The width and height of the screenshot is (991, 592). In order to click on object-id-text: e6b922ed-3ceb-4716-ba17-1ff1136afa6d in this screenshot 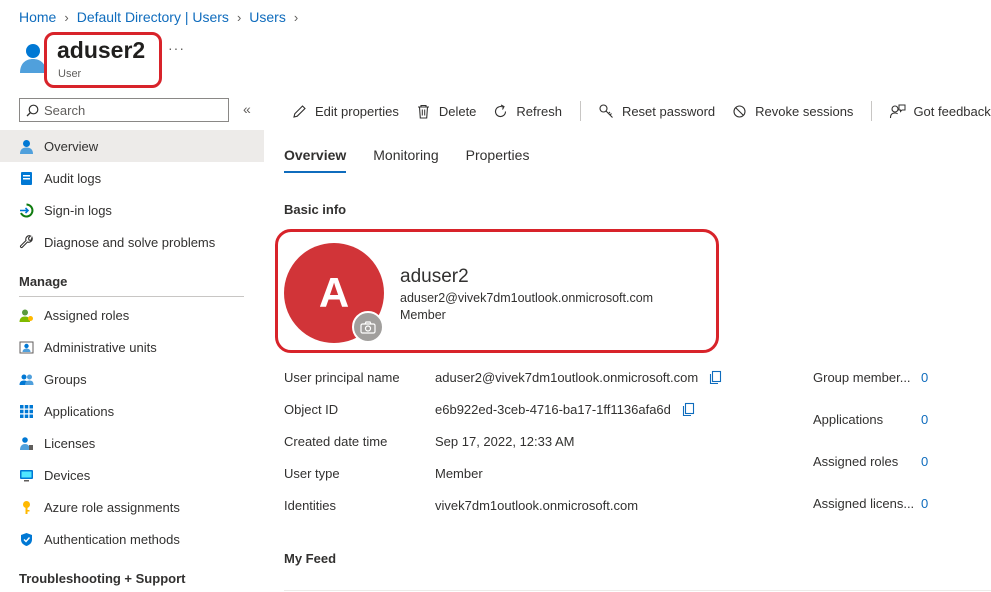, I will do `click(553, 409)`.